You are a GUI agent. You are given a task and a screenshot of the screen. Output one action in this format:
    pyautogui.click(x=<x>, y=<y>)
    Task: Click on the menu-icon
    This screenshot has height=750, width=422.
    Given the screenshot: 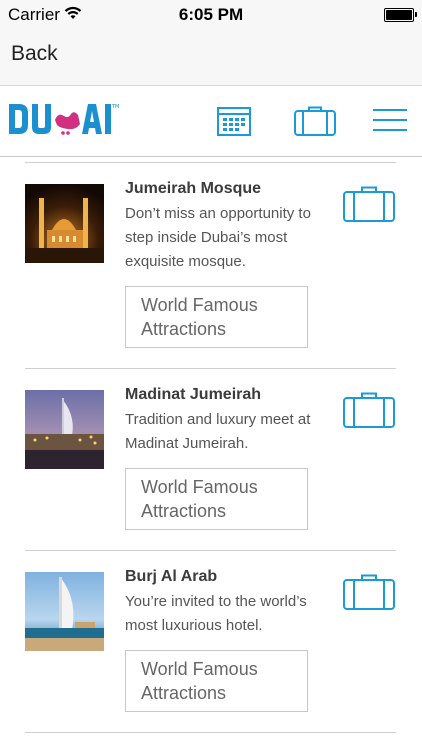 What is the action you would take?
    pyautogui.click(x=390, y=120)
    